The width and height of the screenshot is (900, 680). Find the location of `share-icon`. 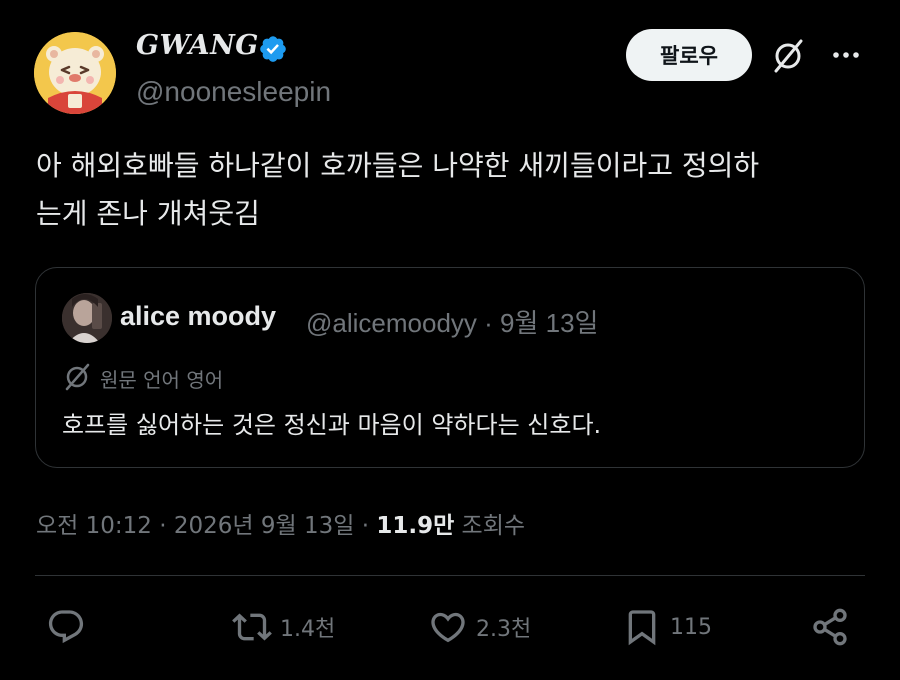

share-icon is located at coordinates (830, 627).